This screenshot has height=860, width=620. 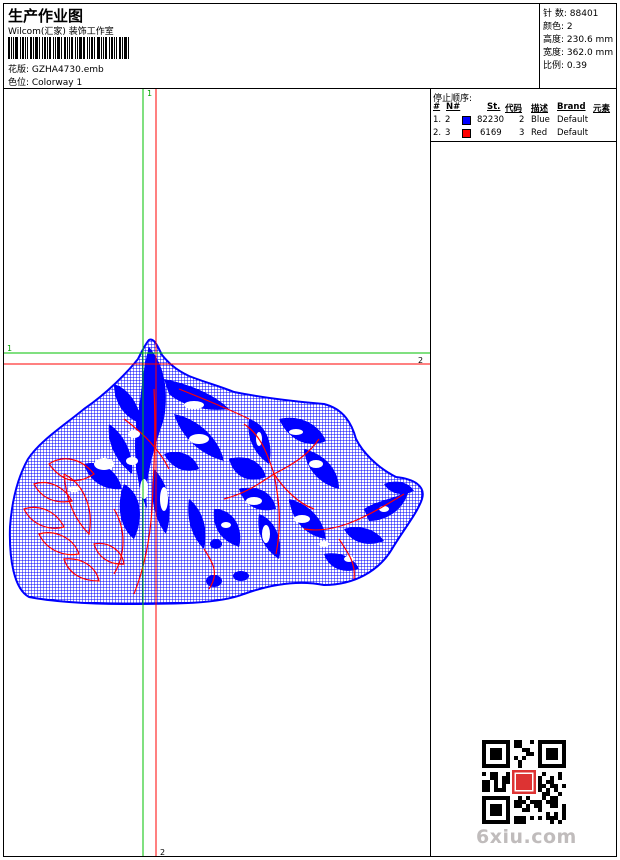 What do you see at coordinates (584, 14) in the screenshot?
I see `stat-value: 88401` at bounding box center [584, 14].